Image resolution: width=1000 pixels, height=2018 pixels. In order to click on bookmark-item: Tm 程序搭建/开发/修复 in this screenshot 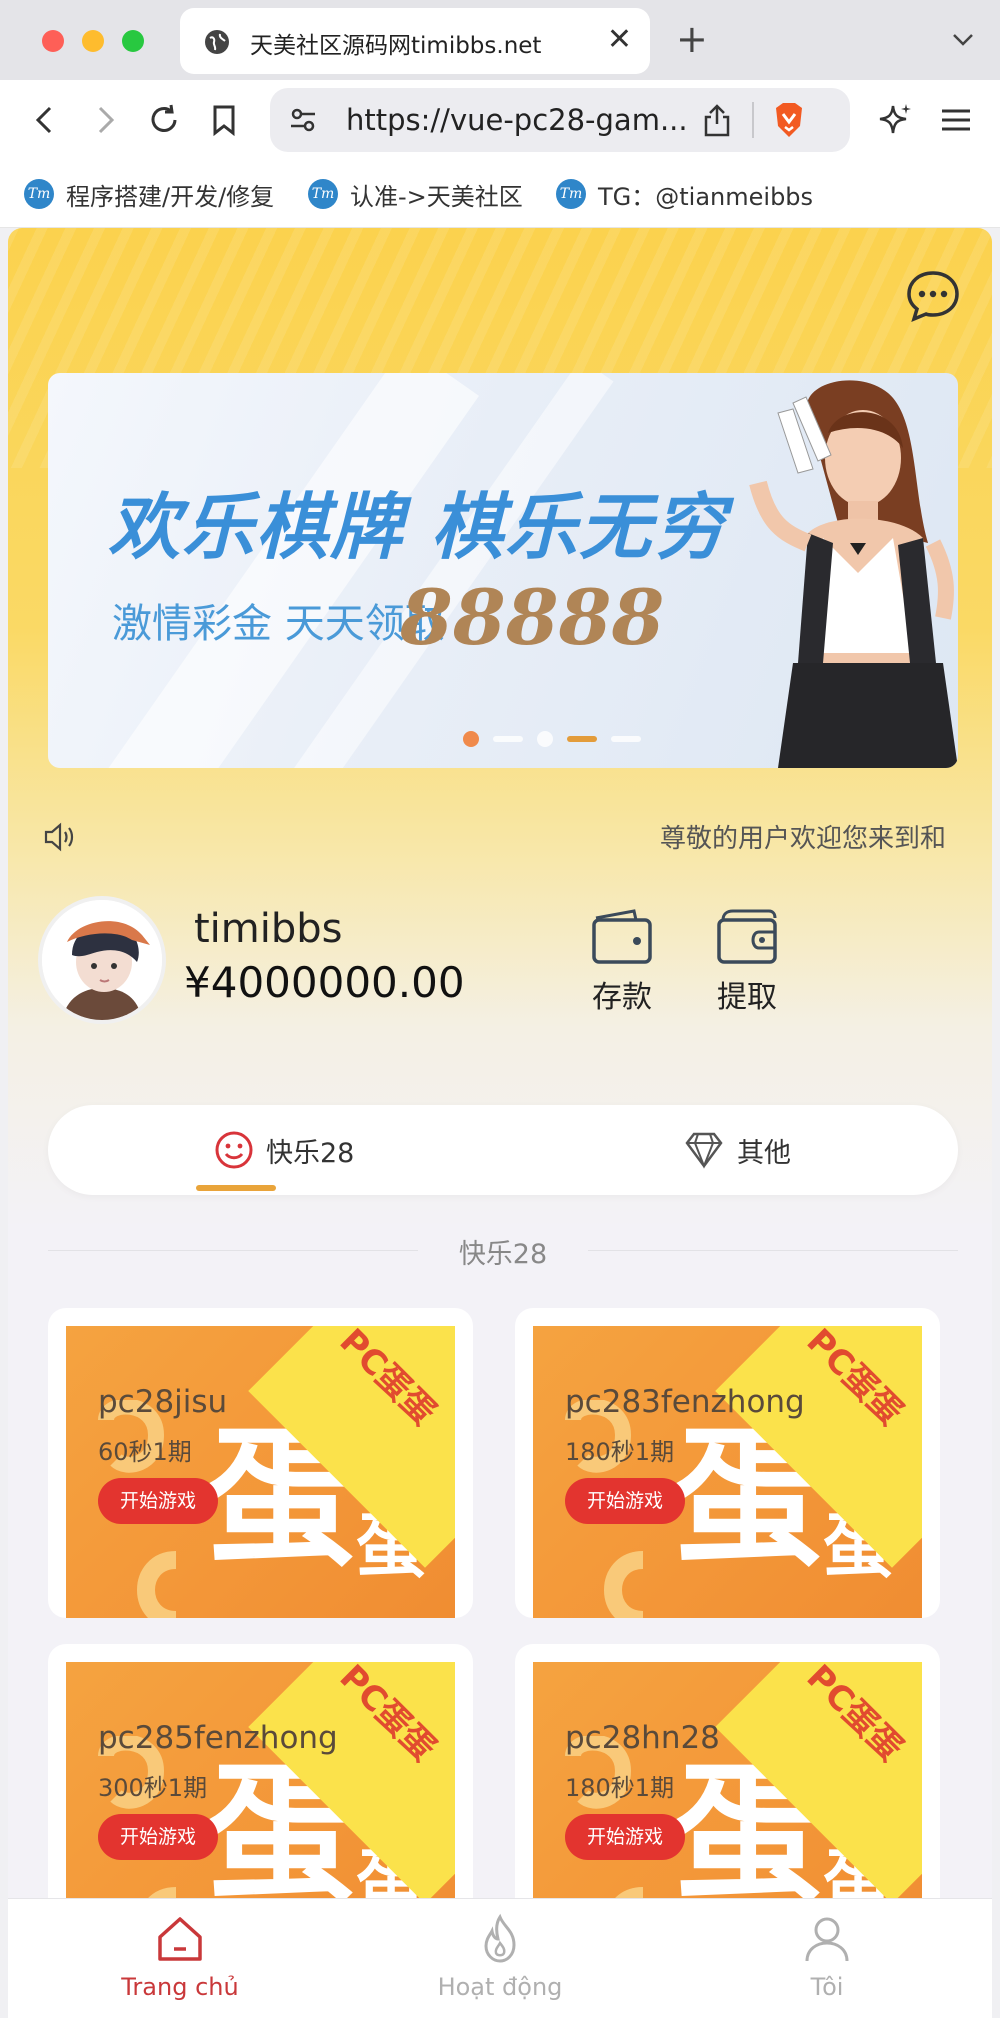, I will do `click(149, 194)`.